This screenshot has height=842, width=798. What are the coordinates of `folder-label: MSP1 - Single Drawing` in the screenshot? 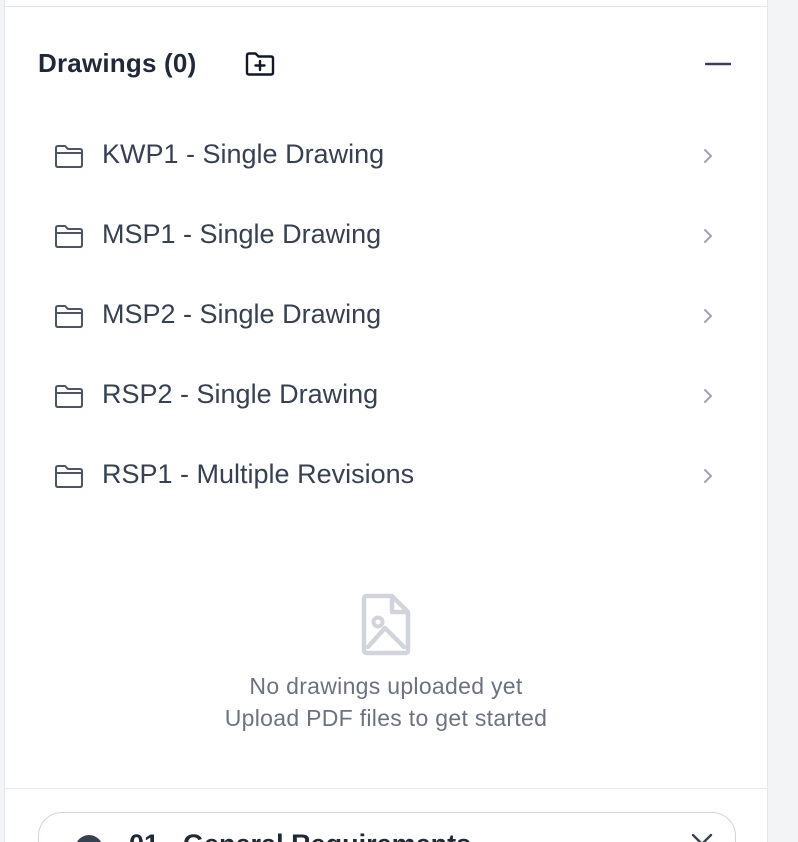 It's located at (242, 234).